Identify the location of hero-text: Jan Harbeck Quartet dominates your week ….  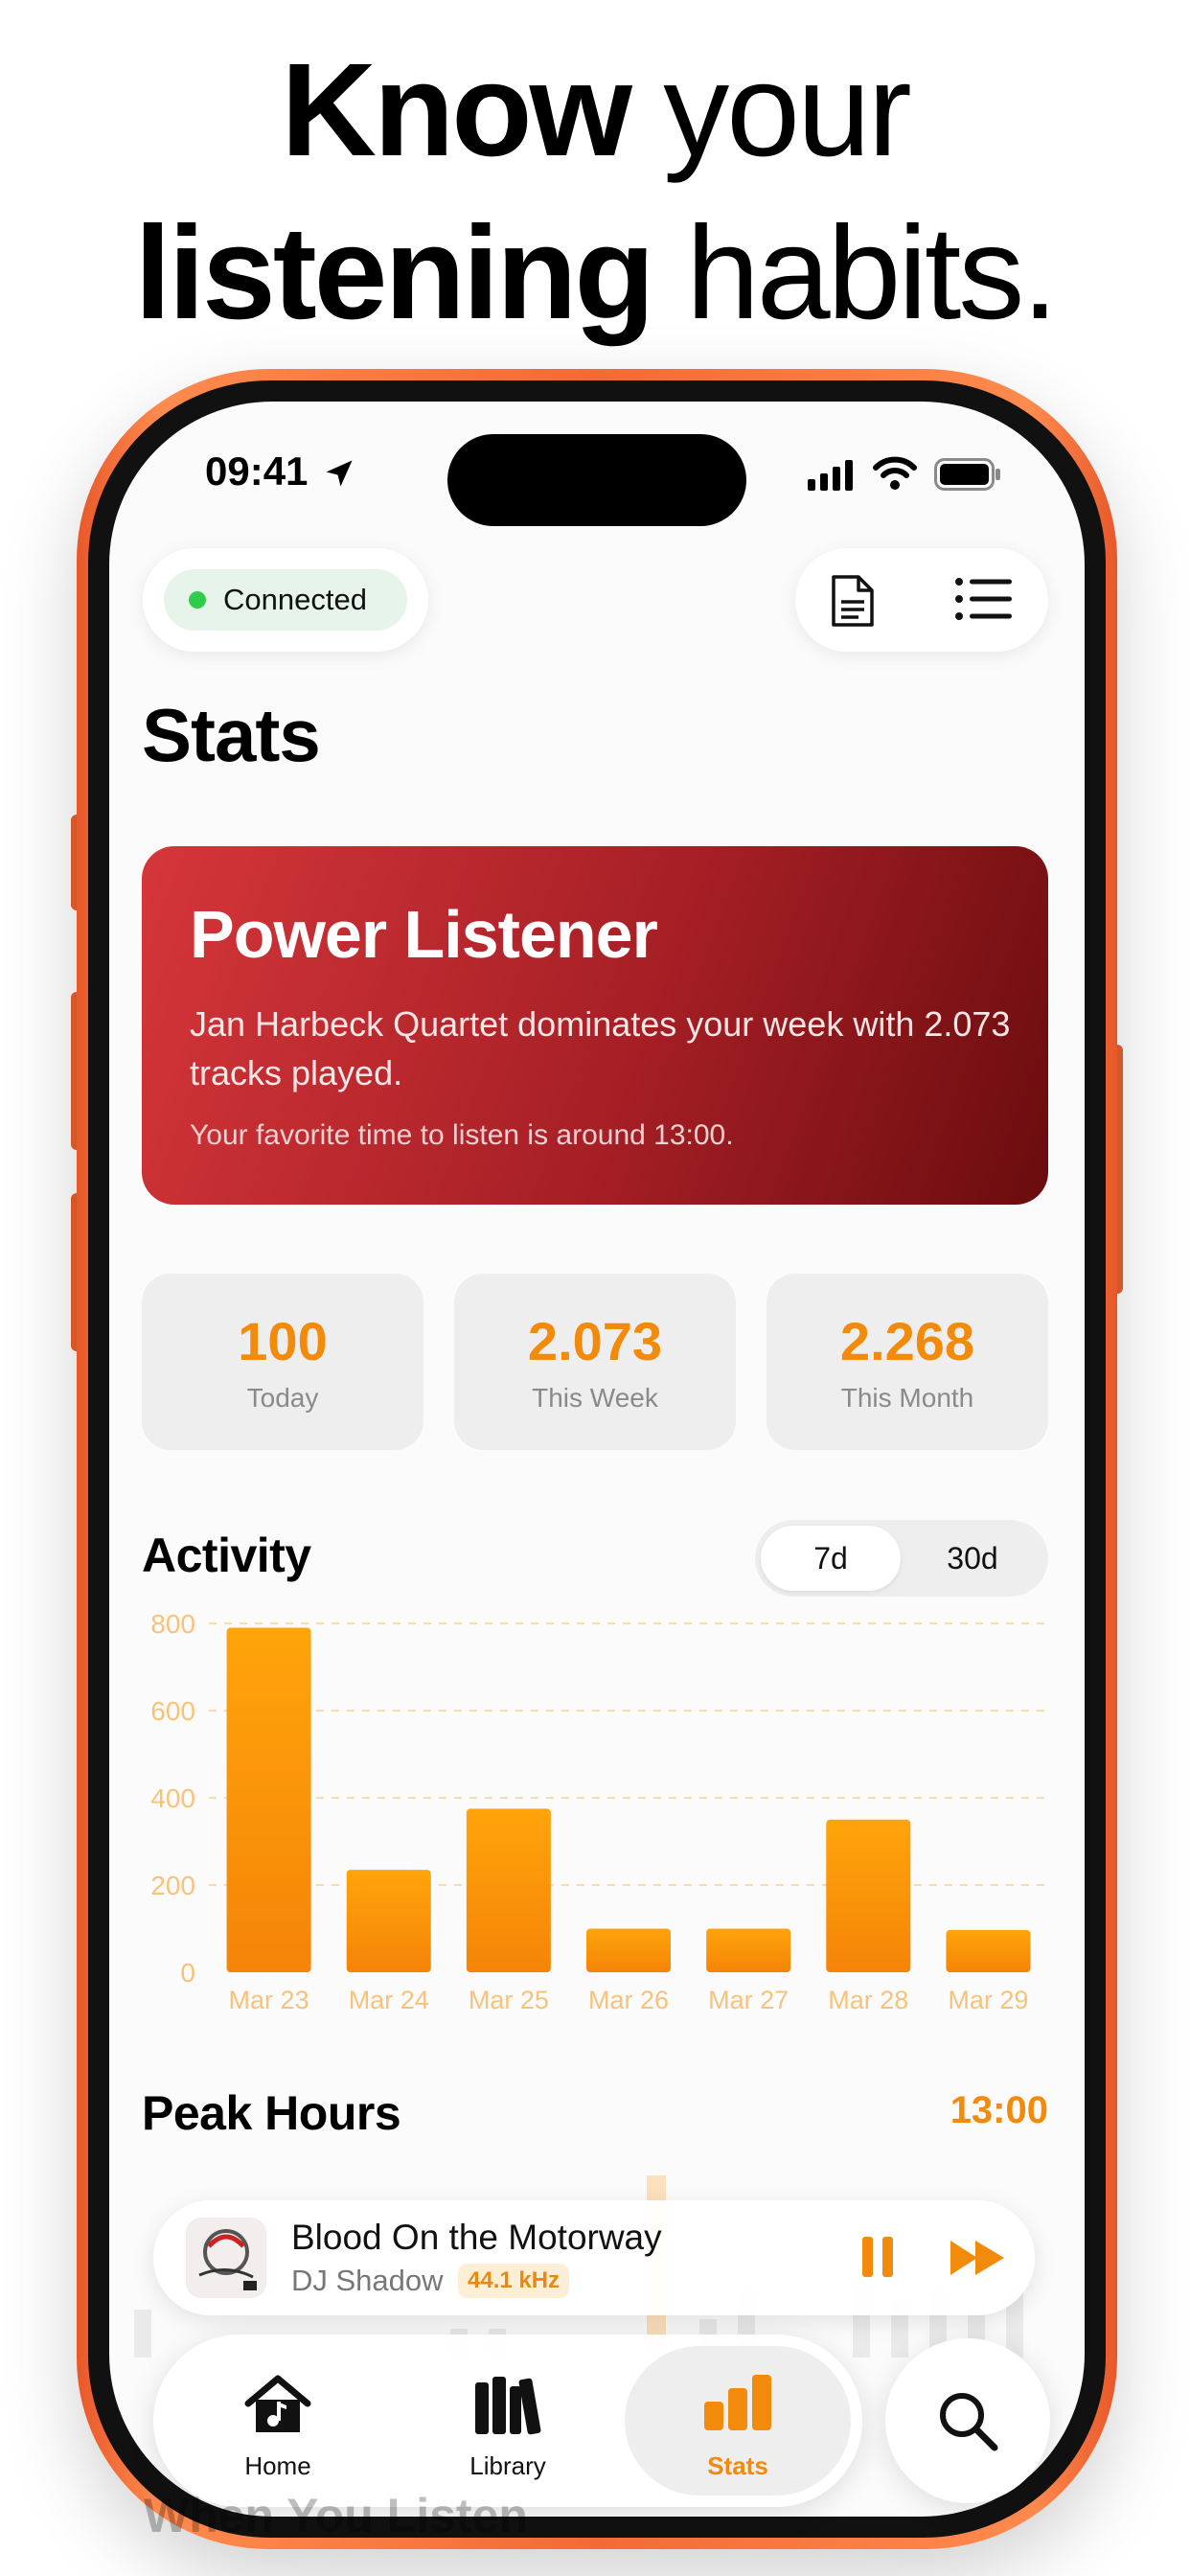
(601, 1048).